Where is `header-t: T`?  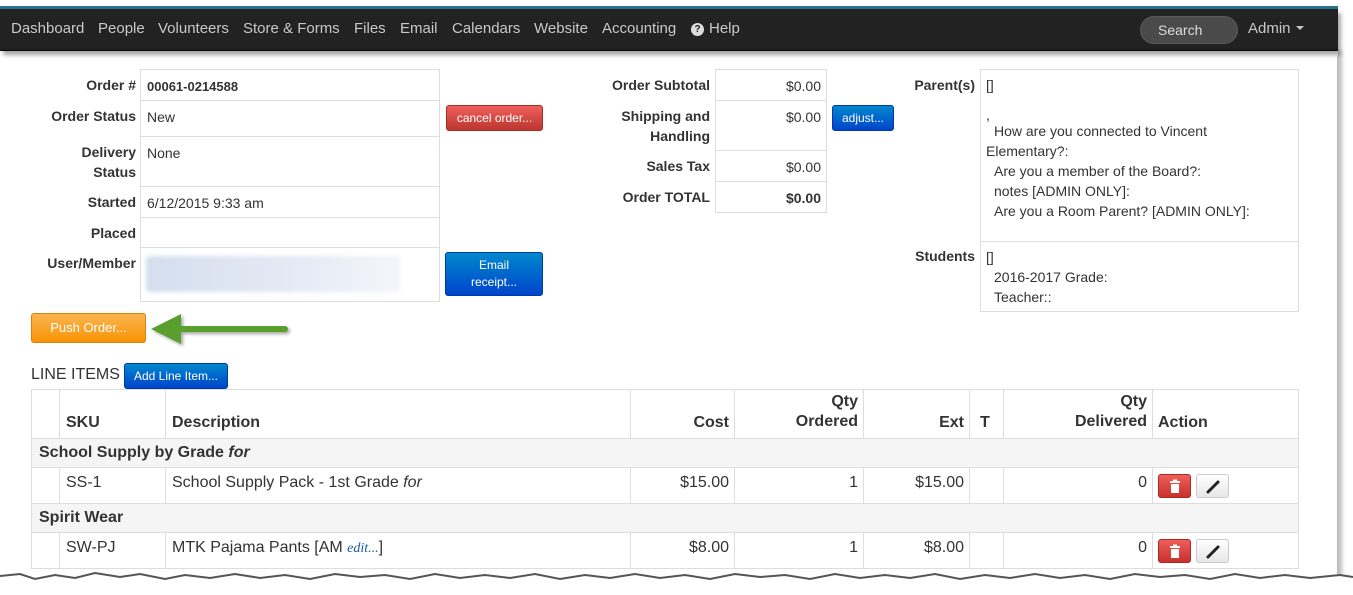 header-t: T is located at coordinates (986, 414).